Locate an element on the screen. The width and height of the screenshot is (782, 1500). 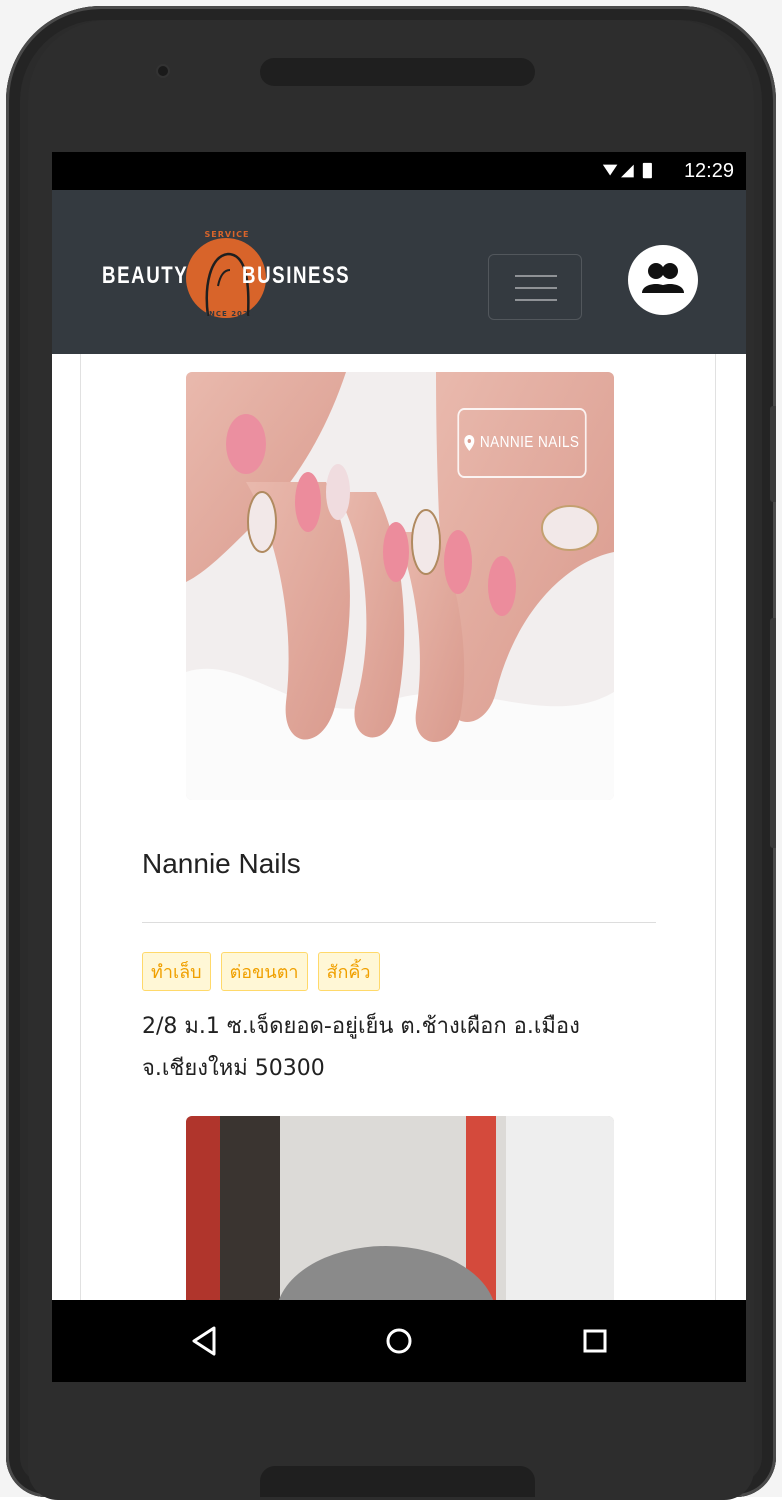
next-listing-photo is located at coordinates (400, 1216).